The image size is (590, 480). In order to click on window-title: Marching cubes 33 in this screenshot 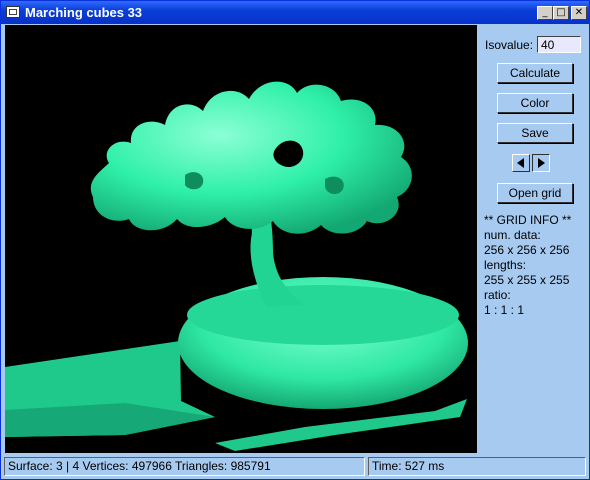, I will do `click(84, 12)`.